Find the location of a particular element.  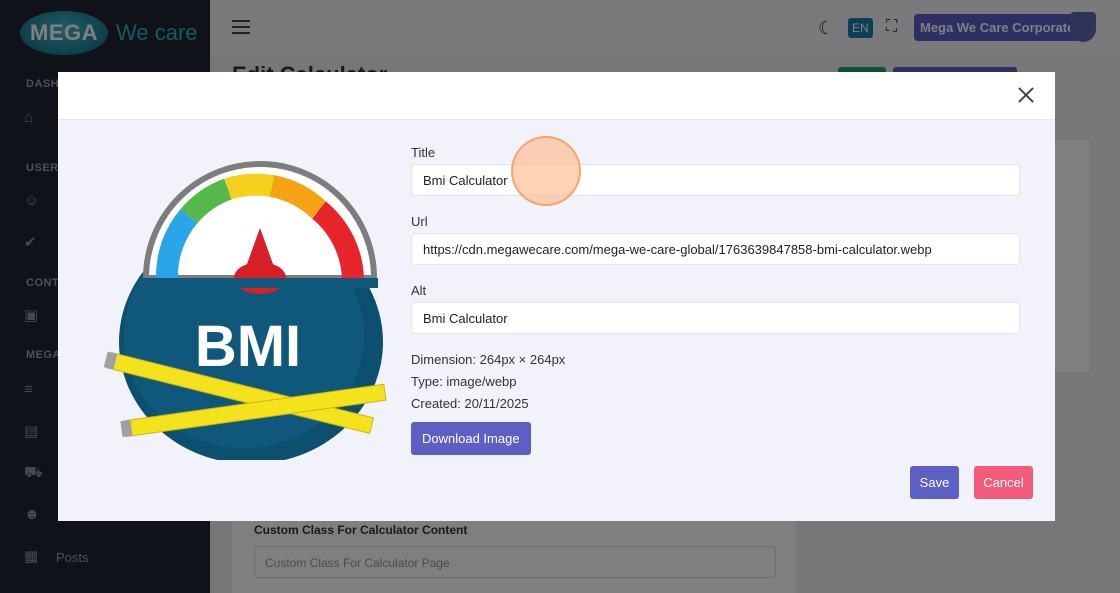

alt-input is located at coordinates (715, 318).